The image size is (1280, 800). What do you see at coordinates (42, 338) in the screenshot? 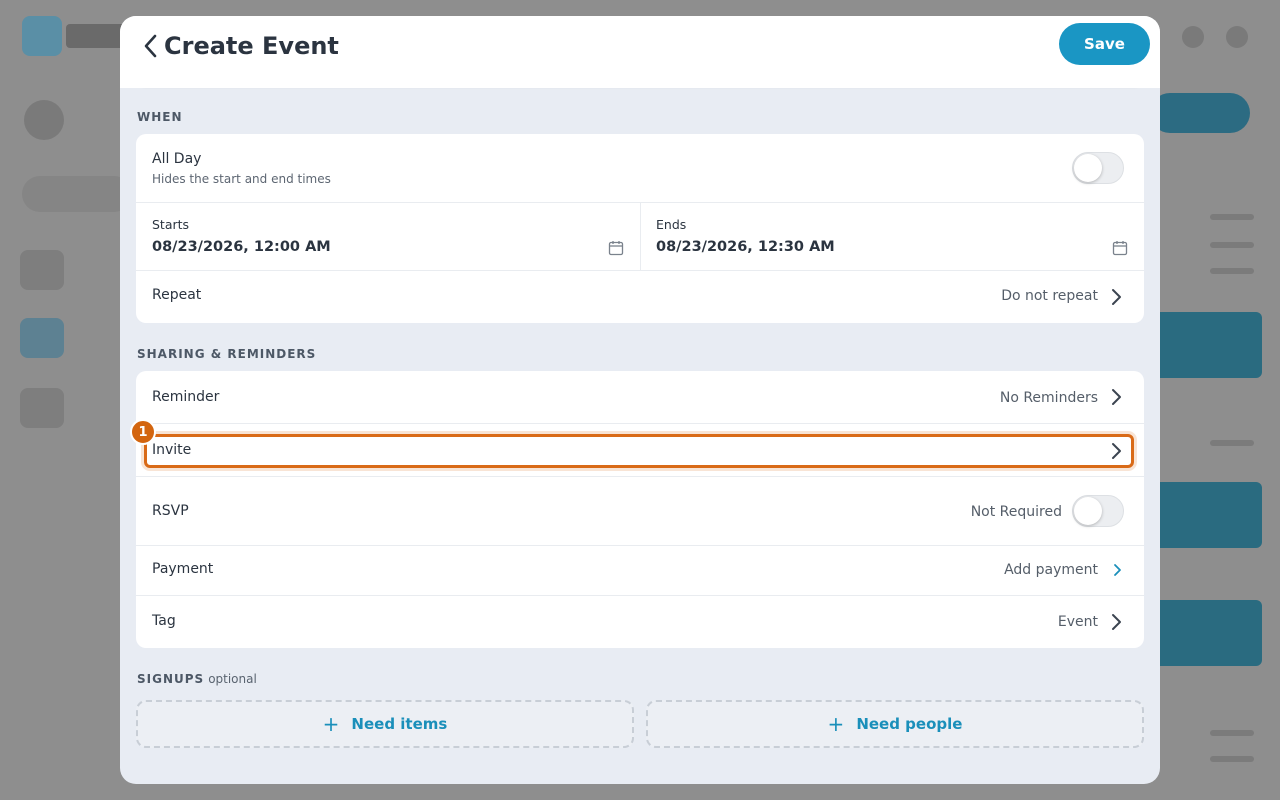
I see `sidebar-item-events` at bounding box center [42, 338].